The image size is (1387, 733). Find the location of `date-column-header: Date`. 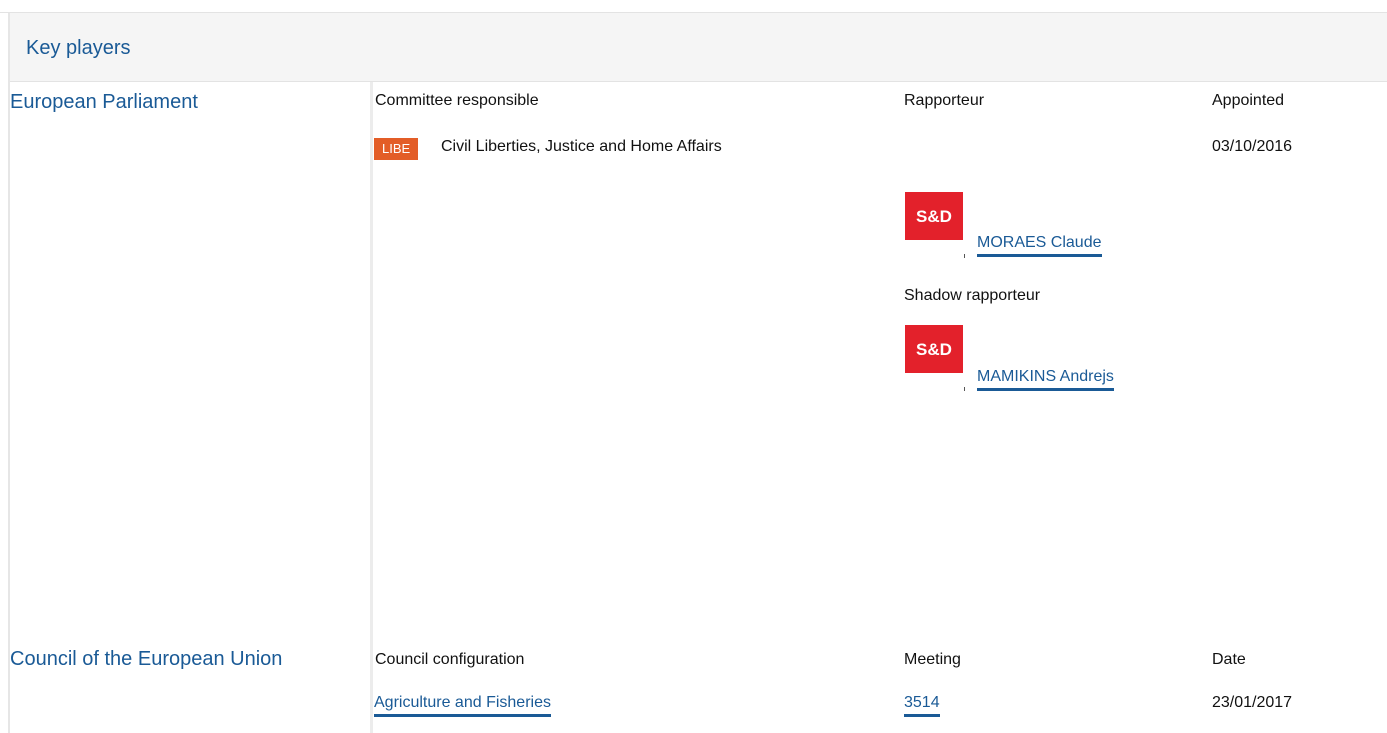

date-column-header: Date is located at coordinates (1229, 659).